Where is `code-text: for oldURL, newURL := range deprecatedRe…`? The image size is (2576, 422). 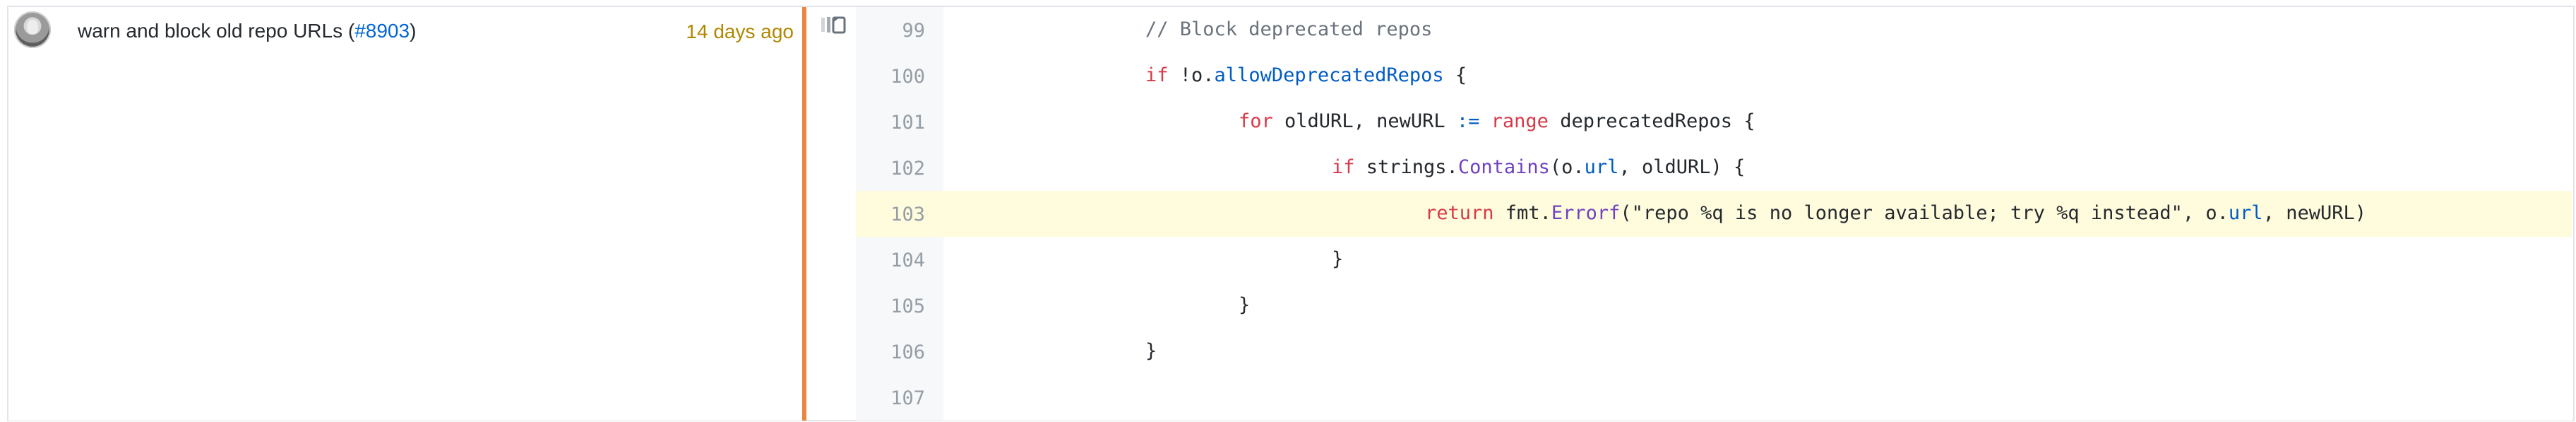 code-text: for oldURL, newURL := range deprecatedRe… is located at coordinates (1497, 121).